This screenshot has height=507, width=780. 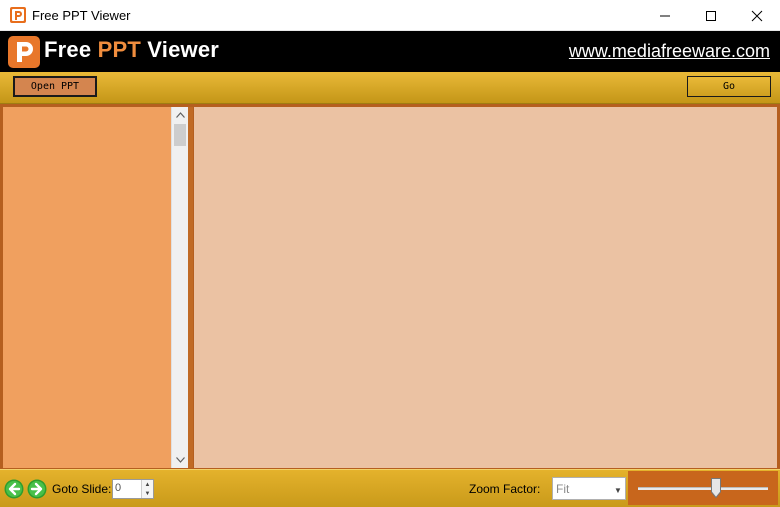 I want to click on window-titlebar: Free PPT Viewer, so click(x=390, y=15).